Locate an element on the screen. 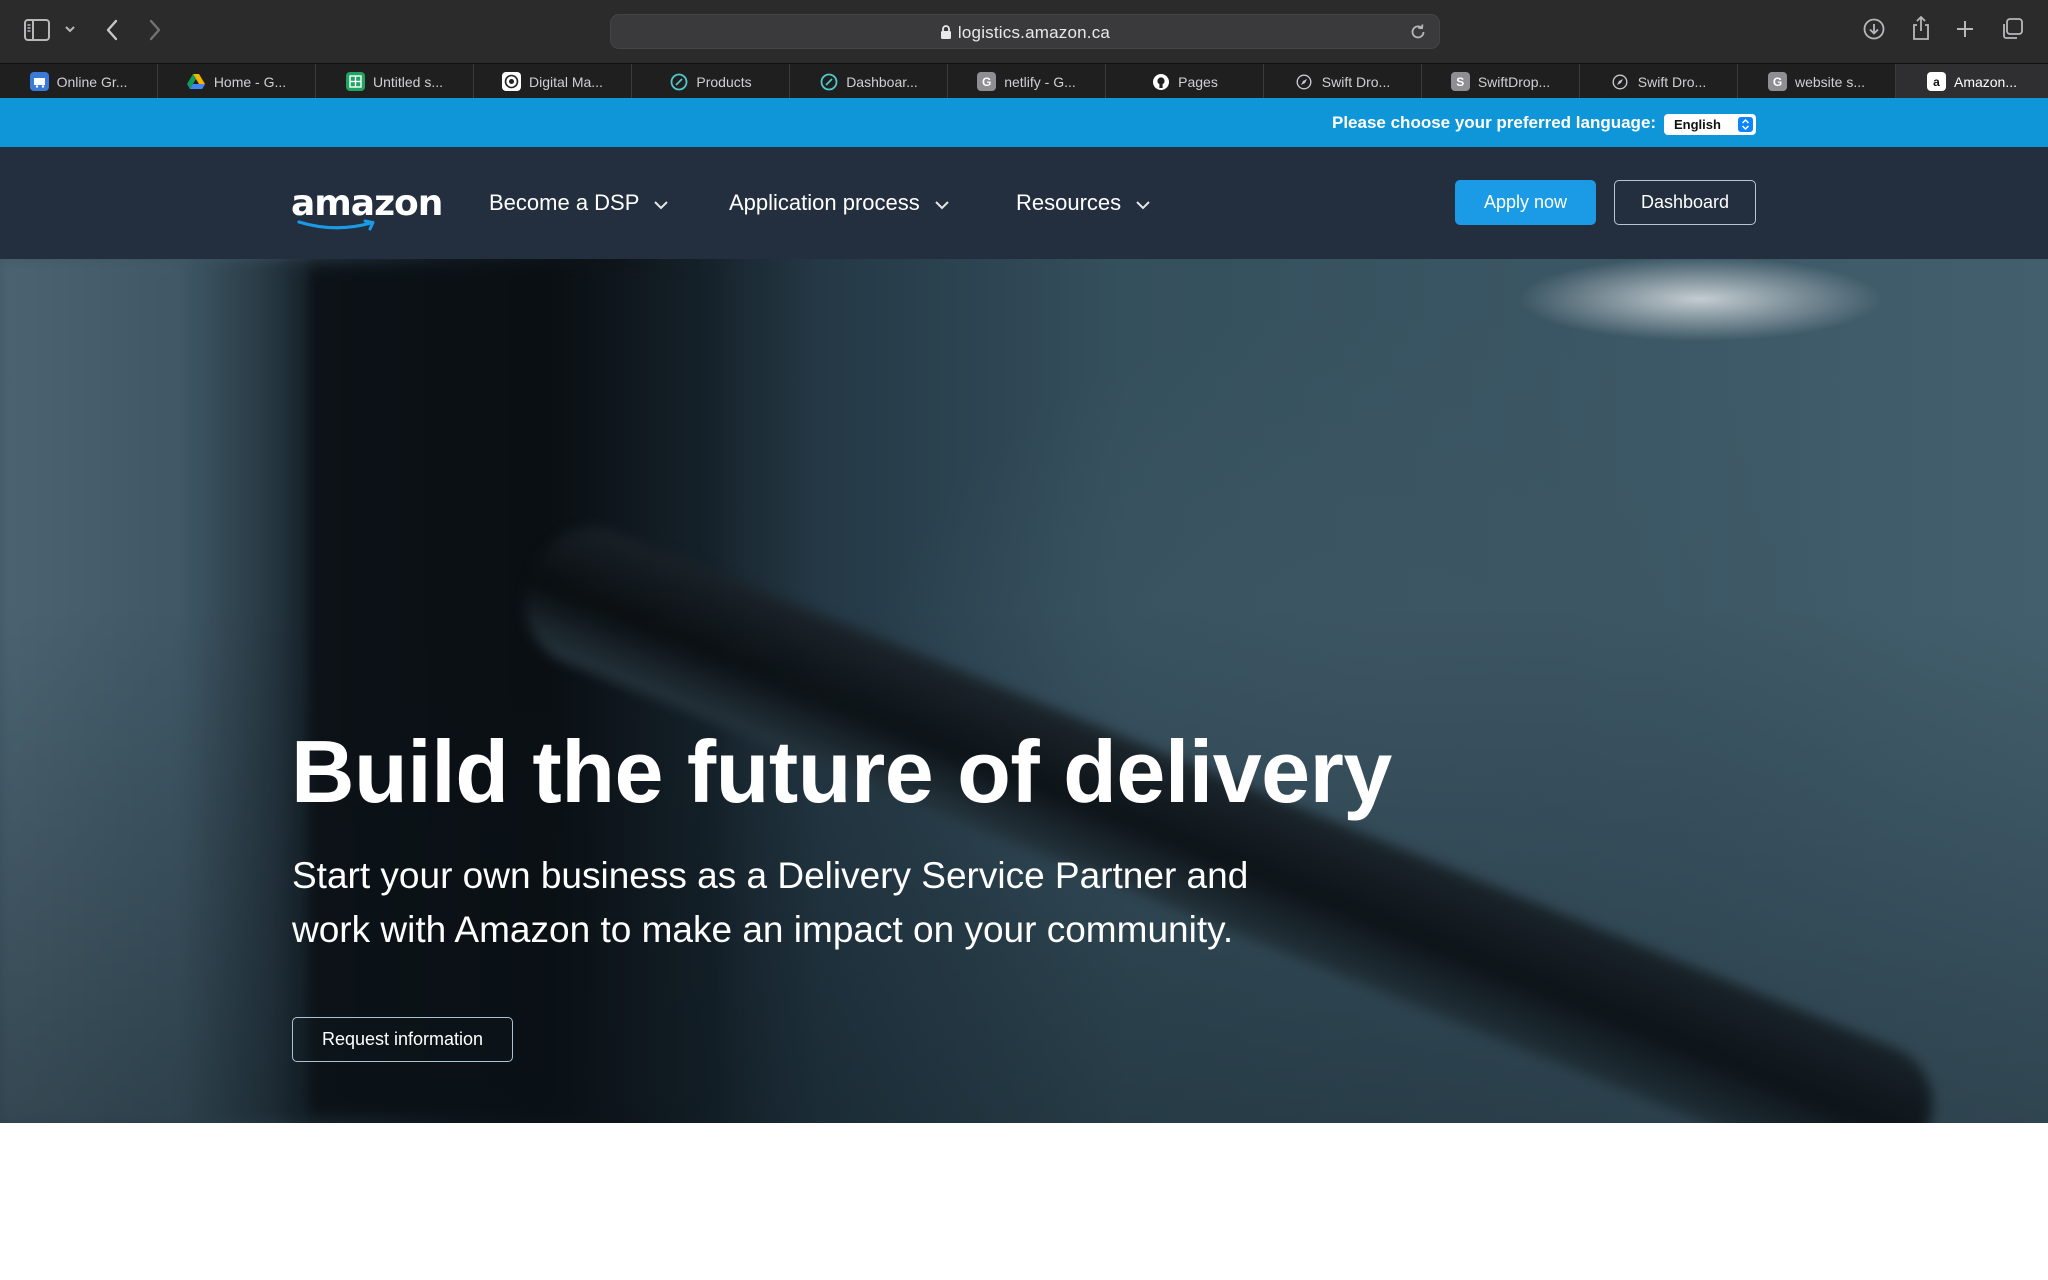 This screenshot has height=1280, width=2048. nav-resources: Resources is located at coordinates (1083, 203).